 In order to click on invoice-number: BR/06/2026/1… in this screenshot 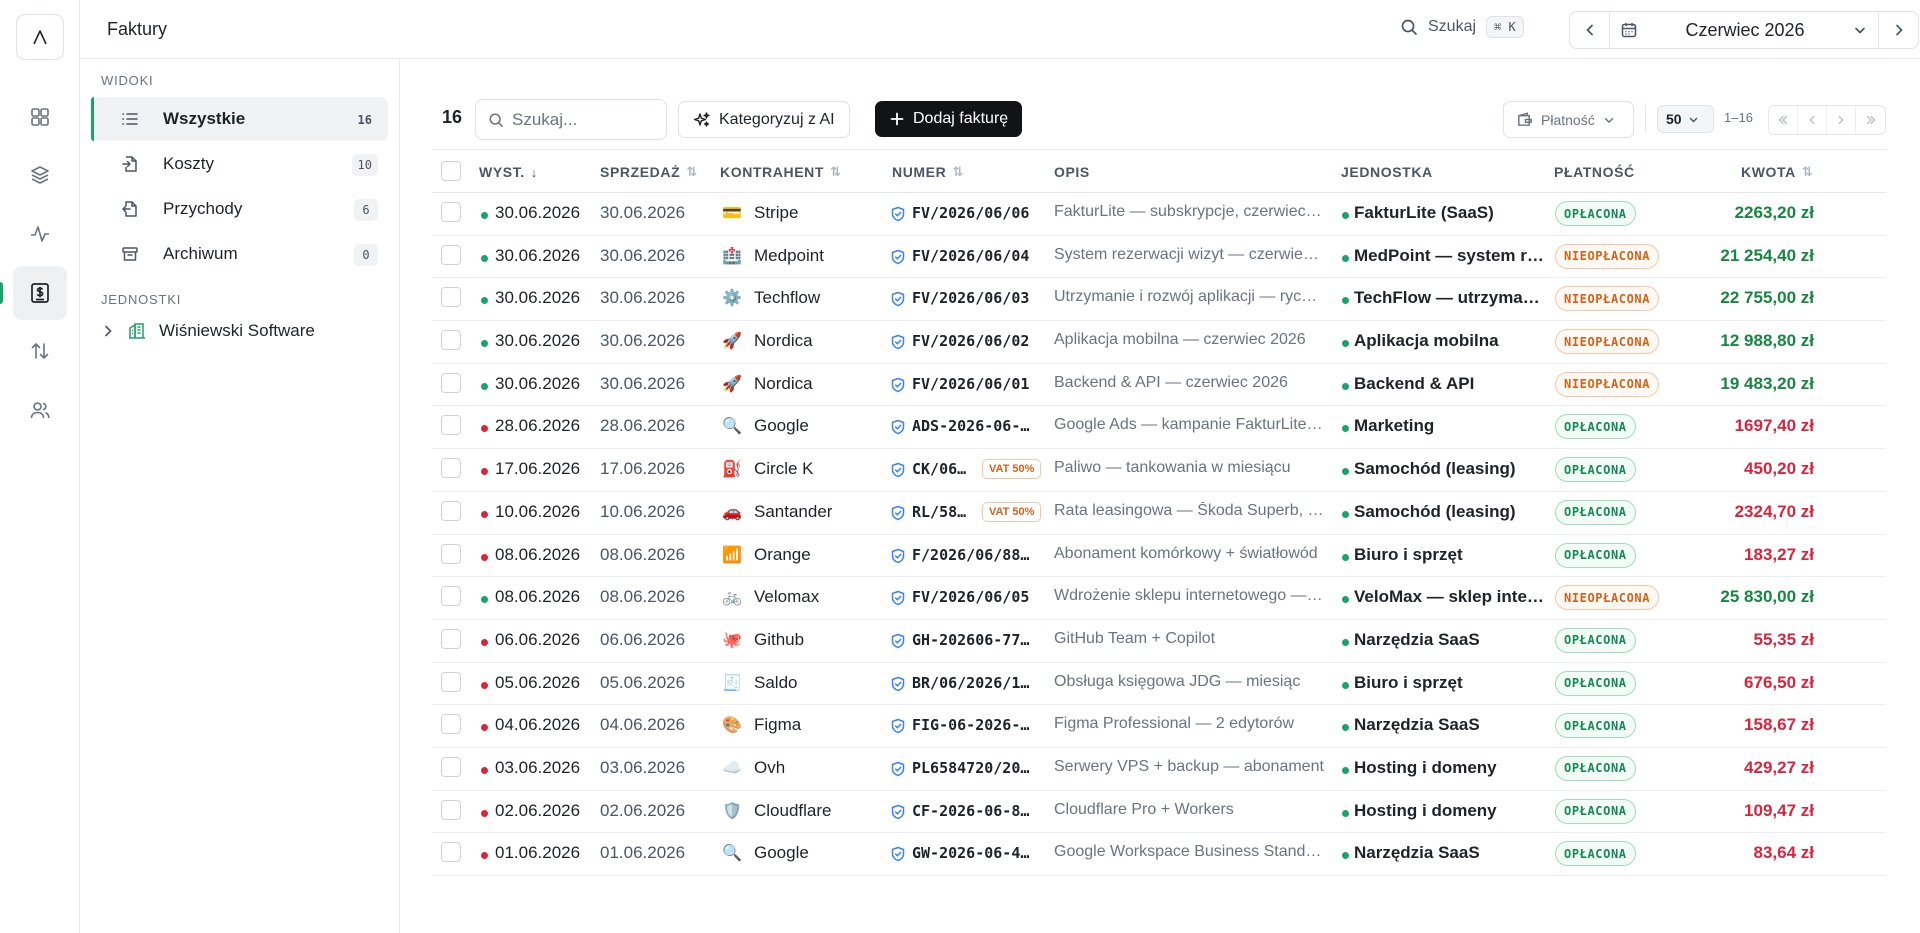, I will do `click(976, 683)`.